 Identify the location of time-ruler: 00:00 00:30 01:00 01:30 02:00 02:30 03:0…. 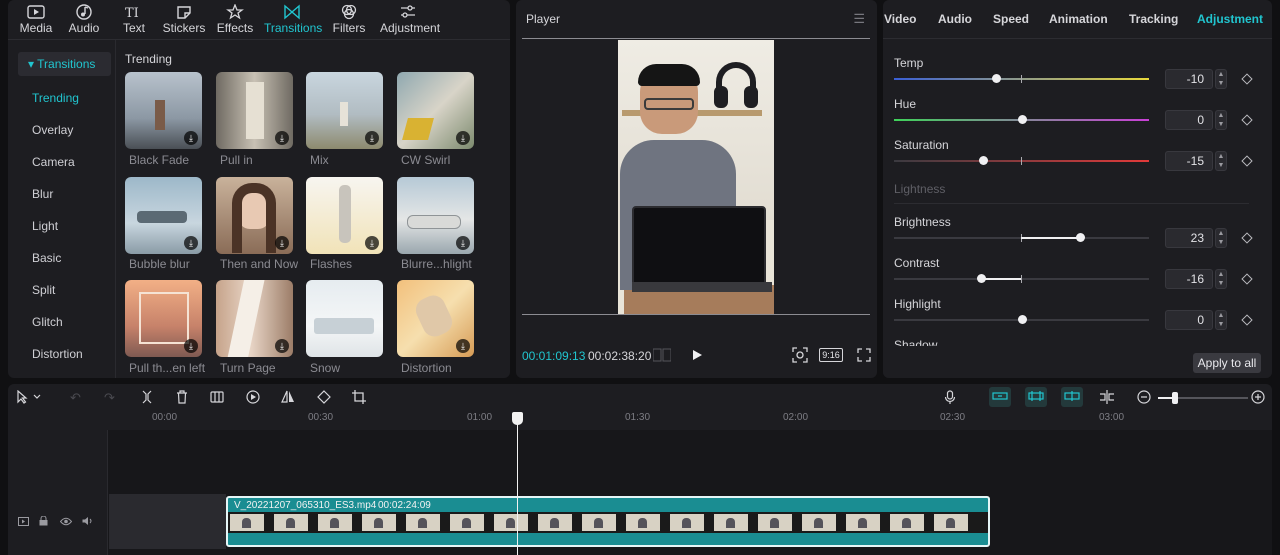
(640, 418).